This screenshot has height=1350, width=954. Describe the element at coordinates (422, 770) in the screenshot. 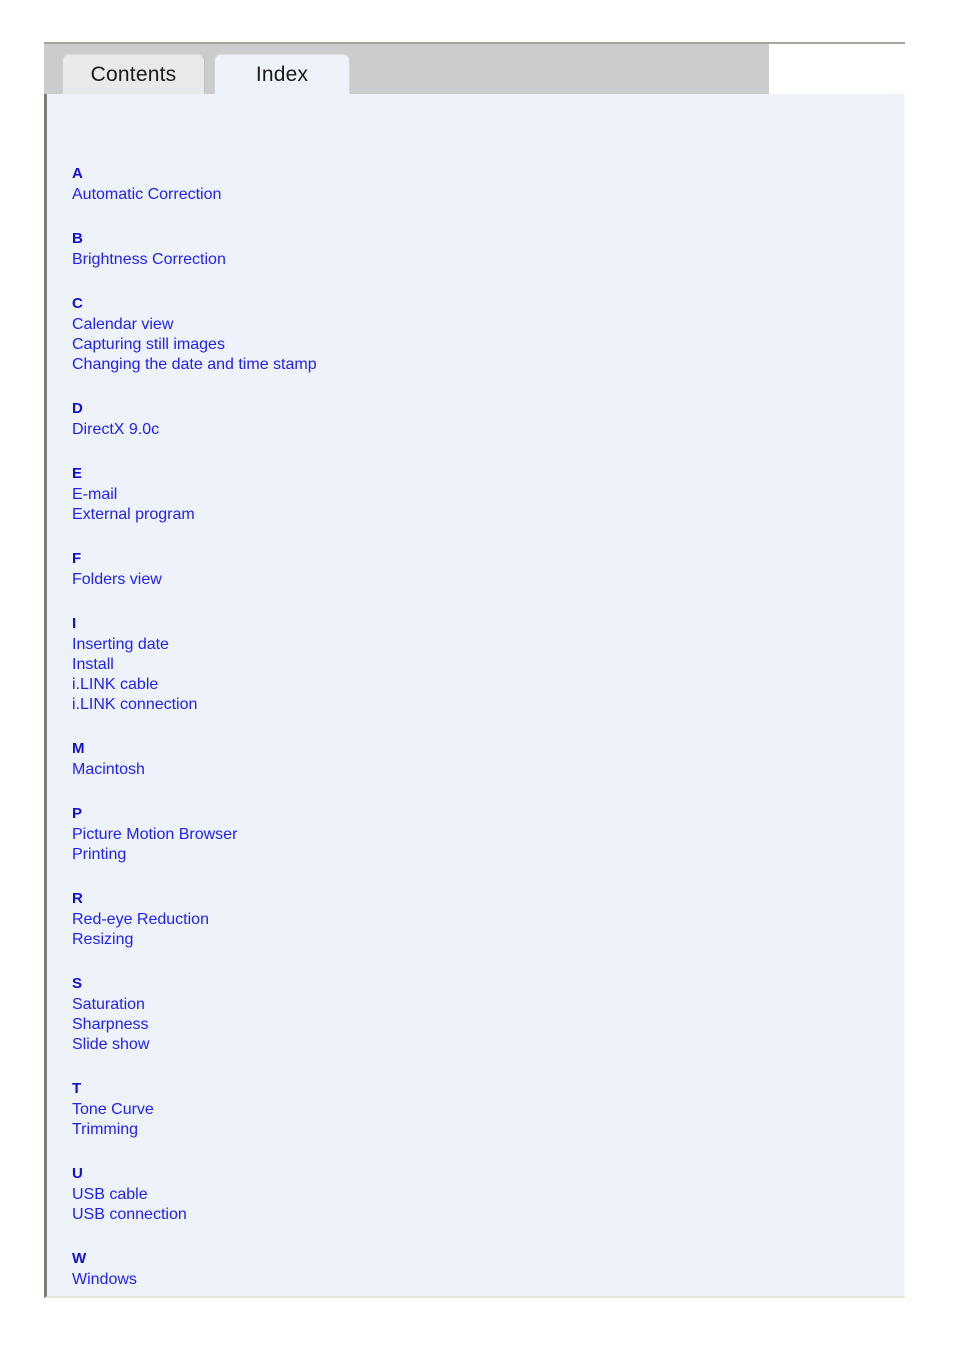

I see `index-entry-link: Macintosh` at that location.